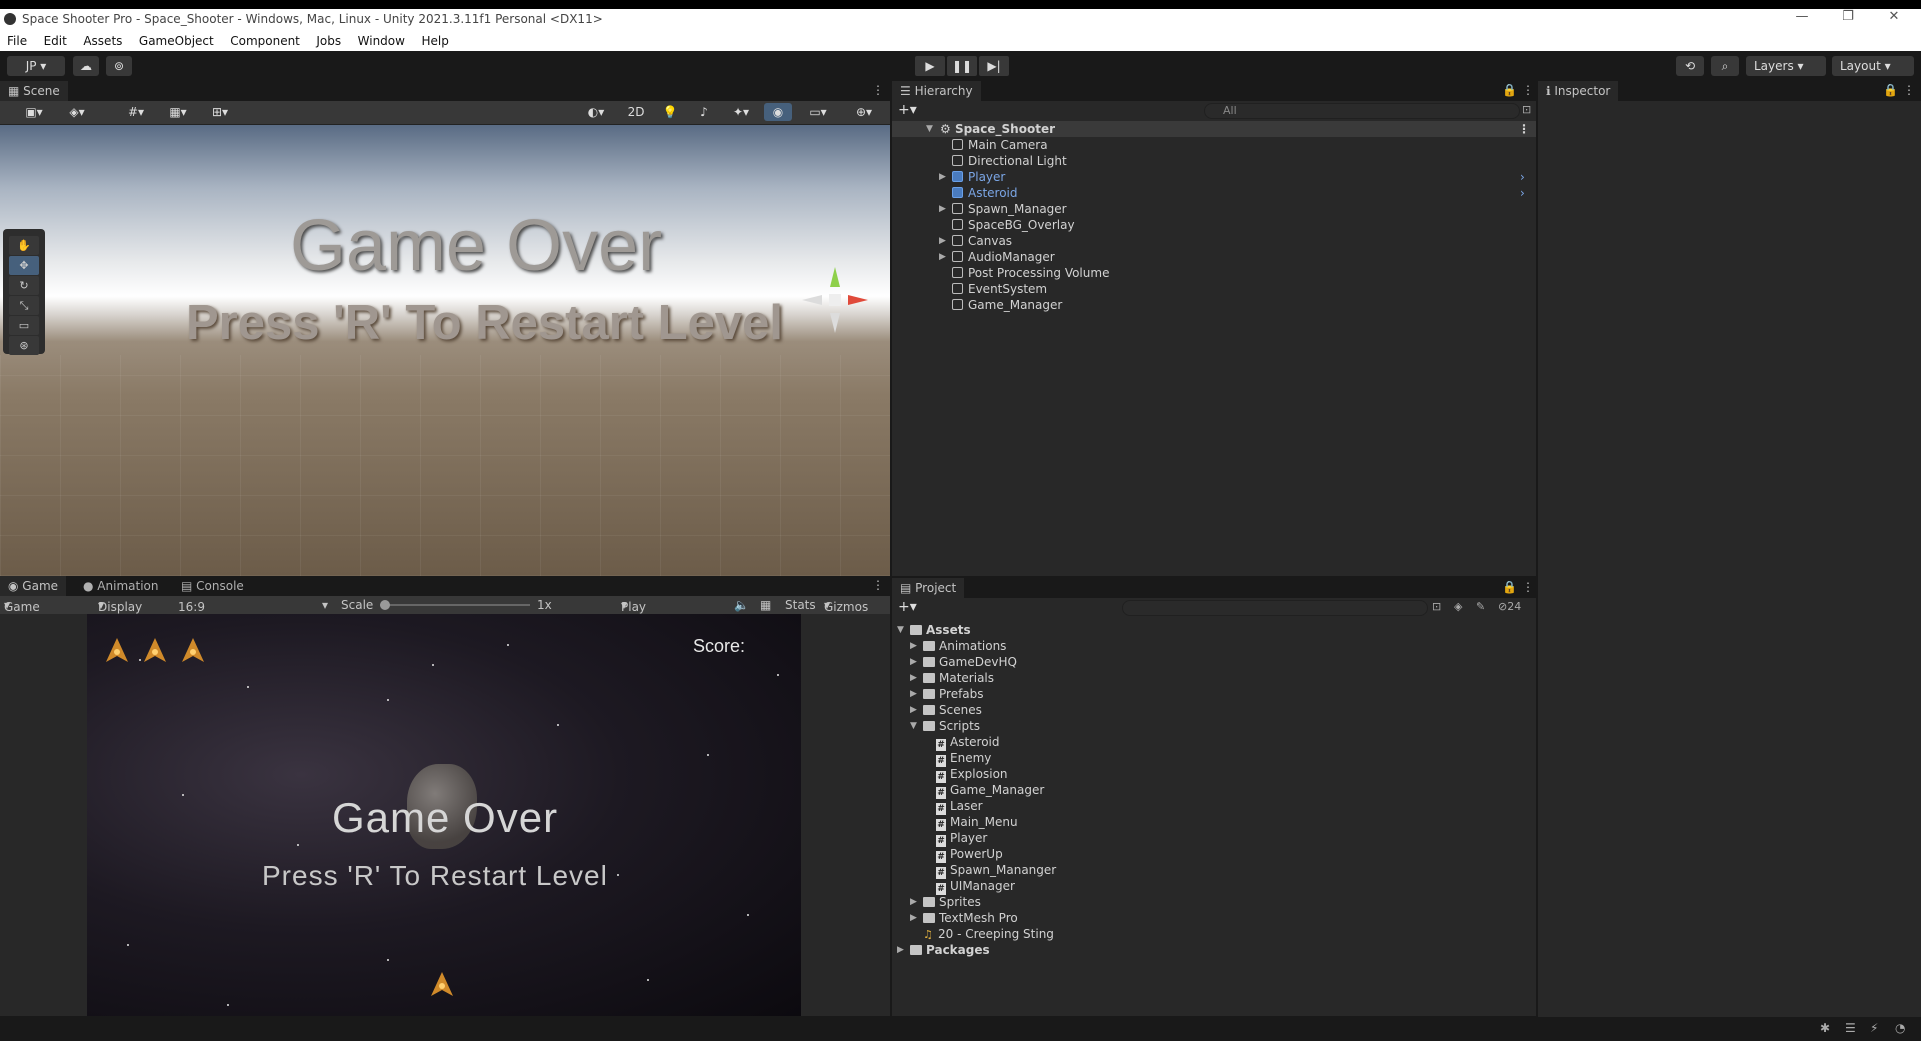 The image size is (1921, 1041). Describe the element at coordinates (1524, 129) in the screenshot. I see `scene-root-menu-icon: ⋮` at that location.